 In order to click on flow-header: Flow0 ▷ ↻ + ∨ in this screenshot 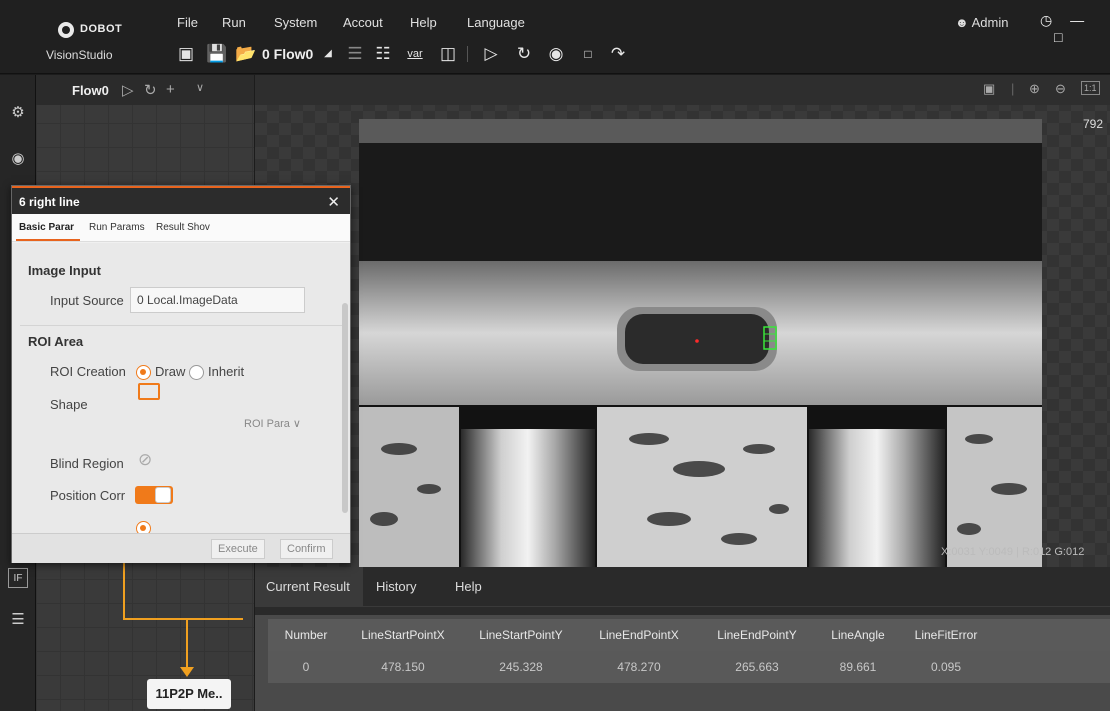, I will do `click(145, 90)`.